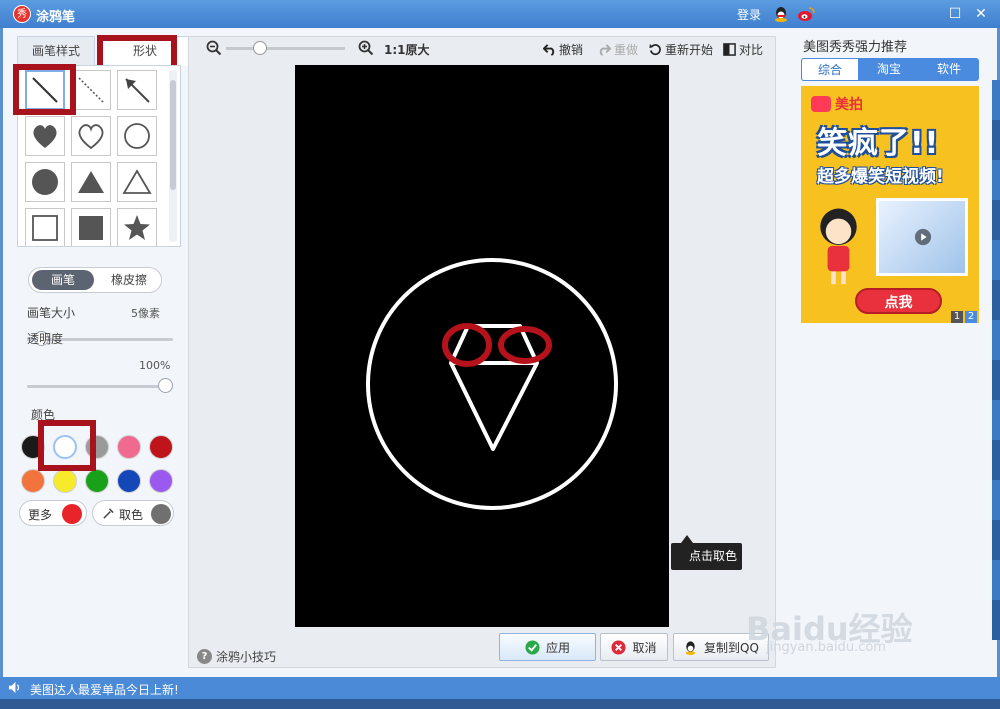 The width and height of the screenshot is (1000, 709). I want to click on dashed-line-icon, so click(91, 90).